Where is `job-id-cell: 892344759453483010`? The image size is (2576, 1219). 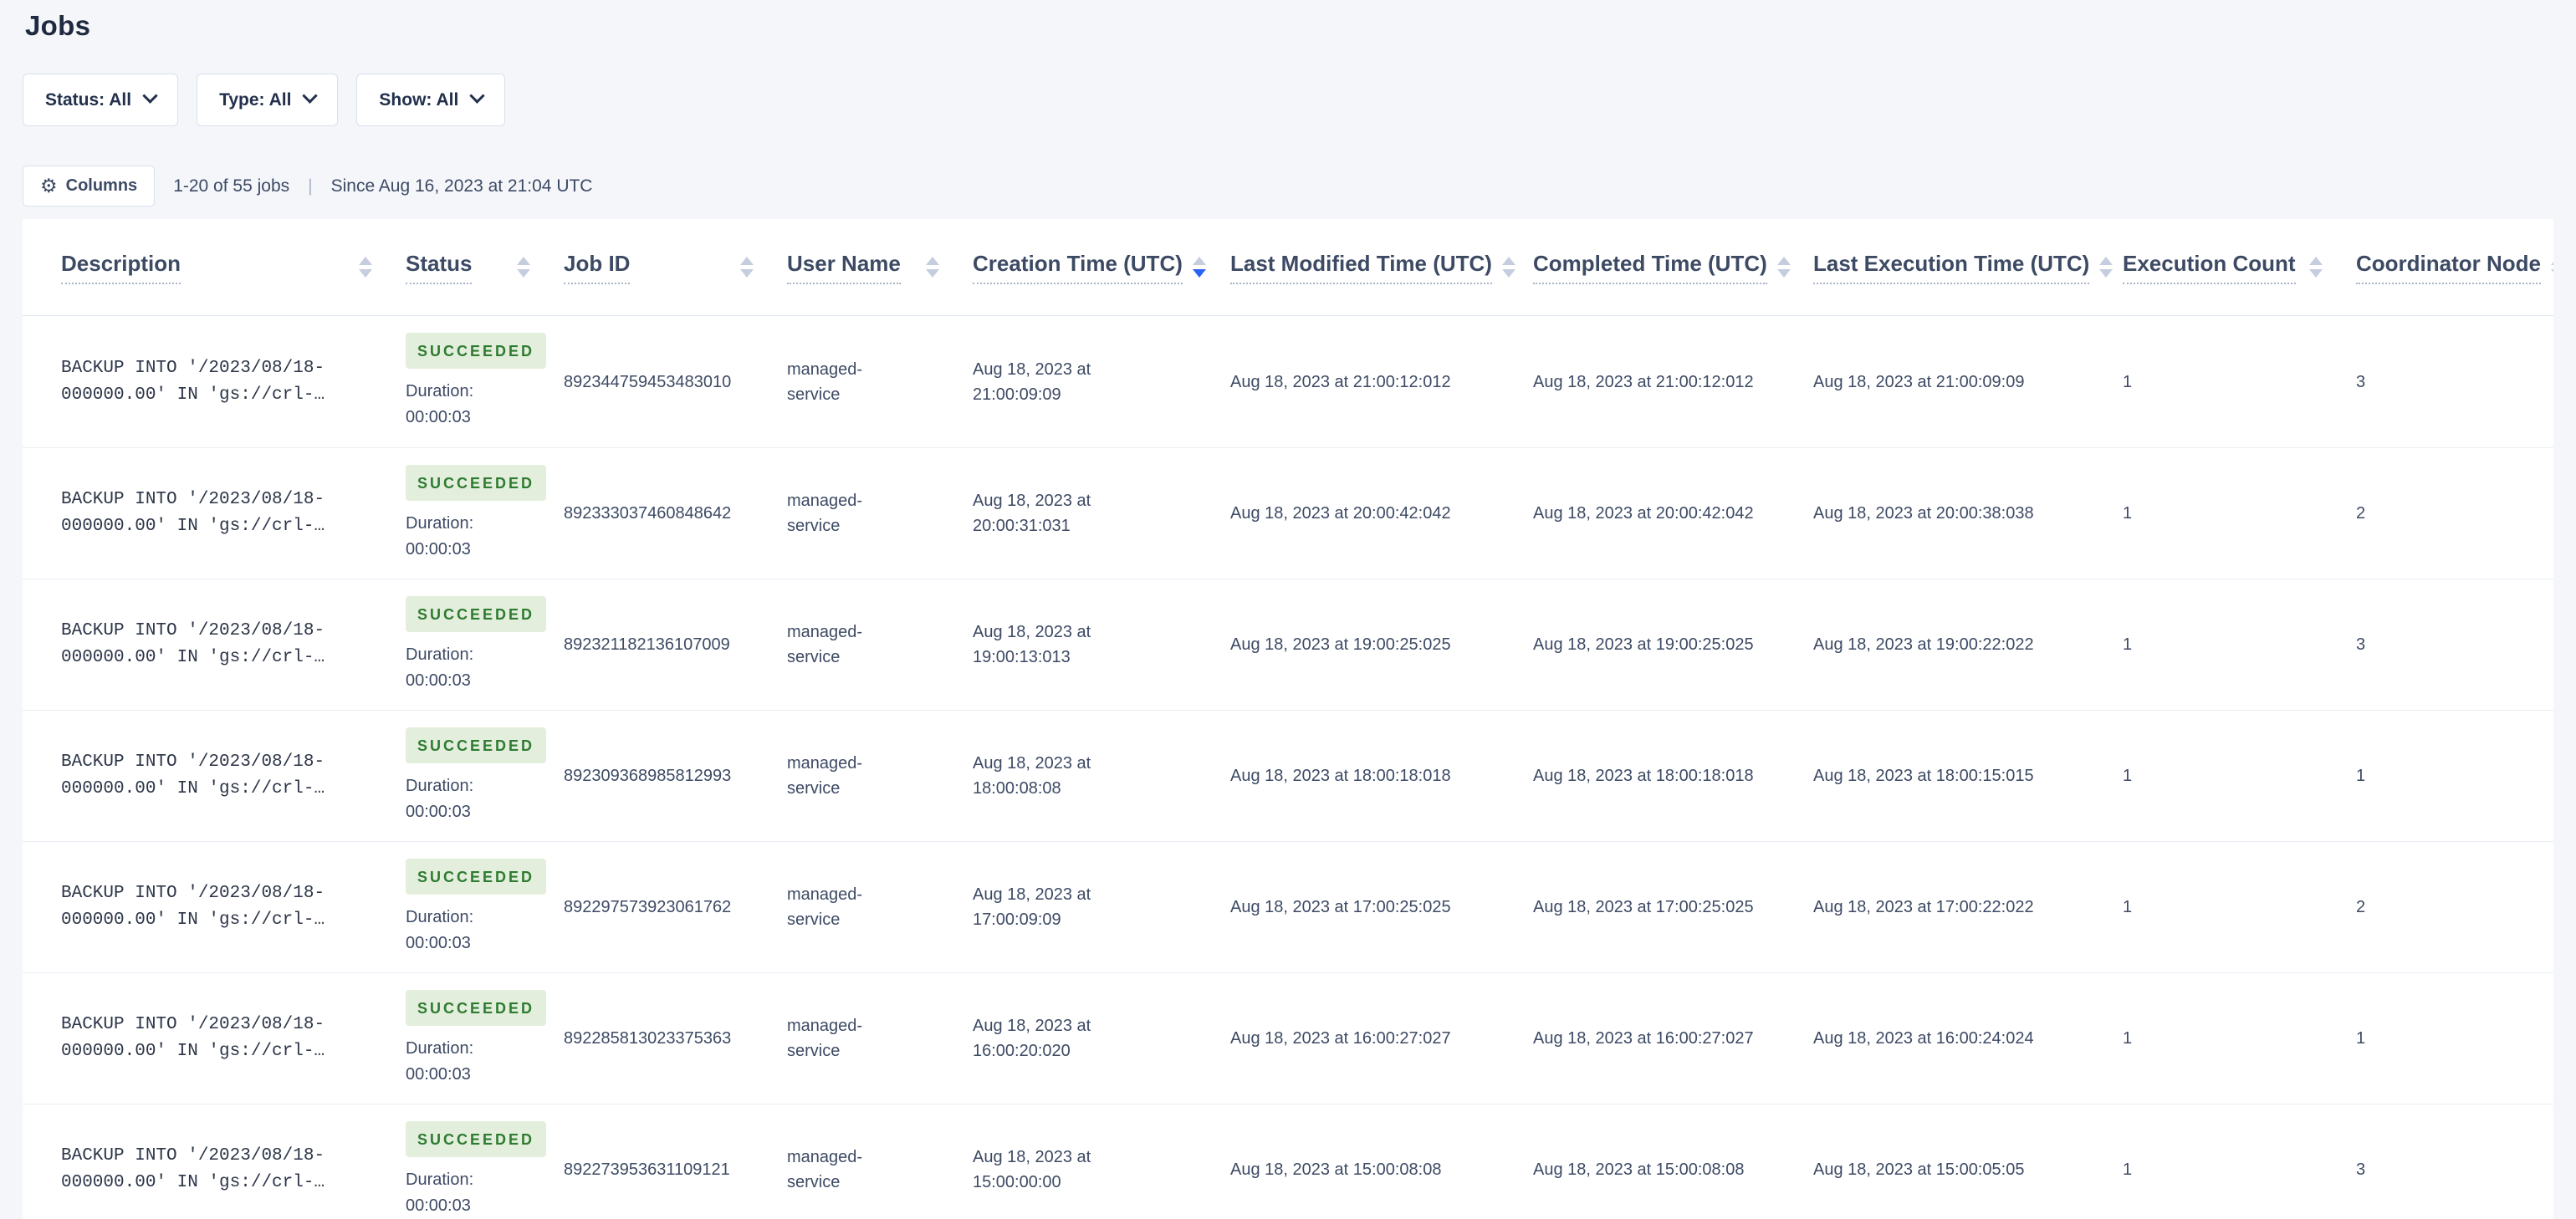 job-id-cell: 892344759453483010 is located at coordinates (648, 381).